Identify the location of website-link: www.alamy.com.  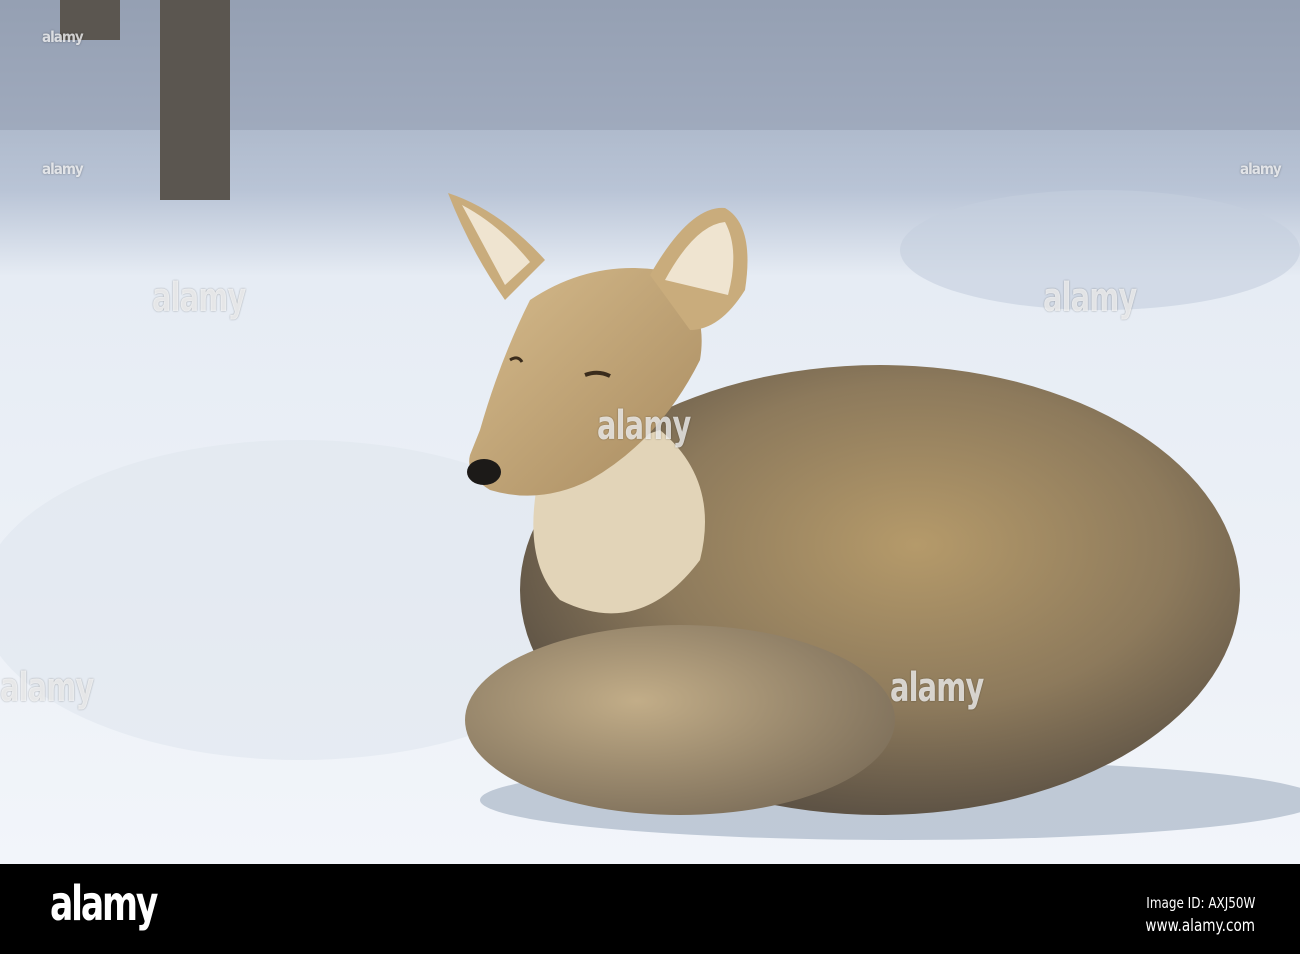
(1200, 926).